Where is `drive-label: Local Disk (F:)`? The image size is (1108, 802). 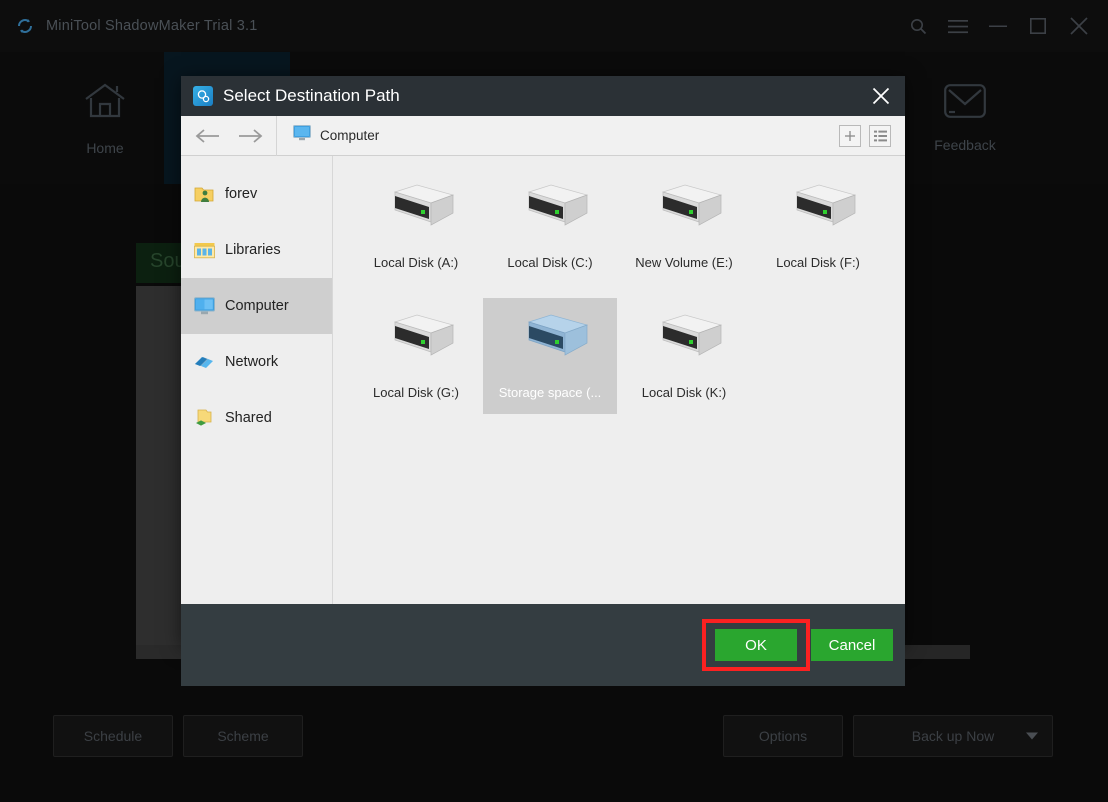 drive-label: Local Disk (F:) is located at coordinates (818, 262).